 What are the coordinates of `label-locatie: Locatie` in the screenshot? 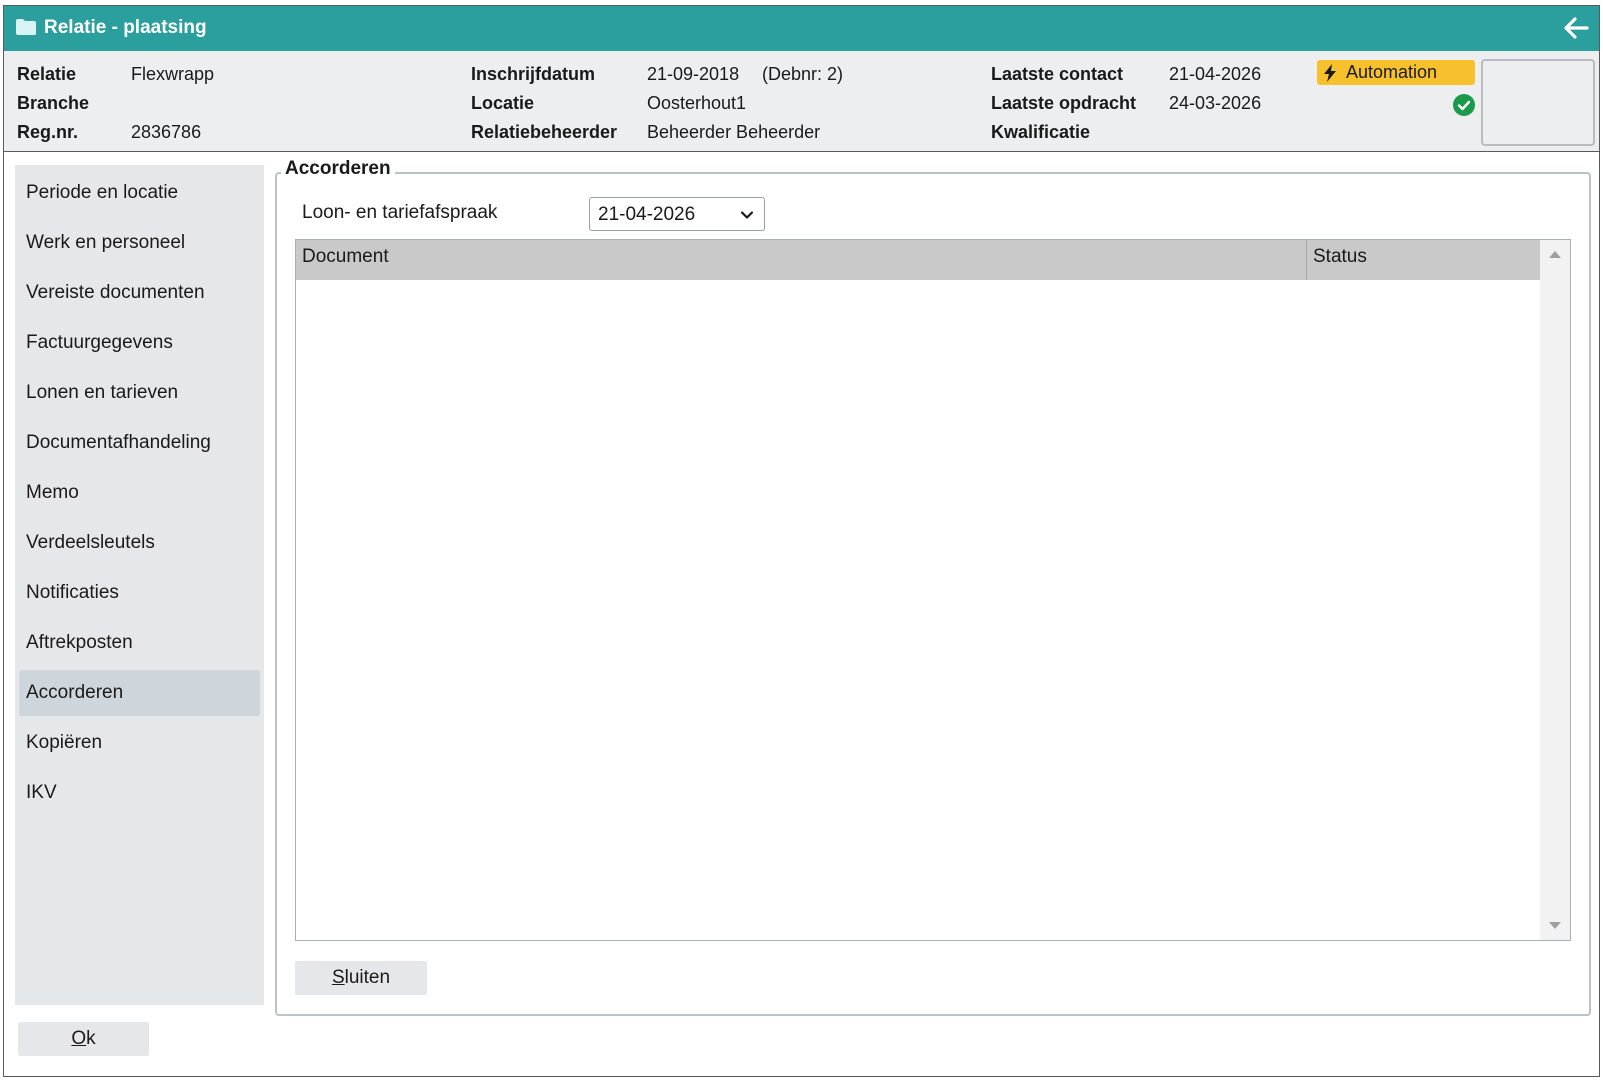 It's located at (503, 103).